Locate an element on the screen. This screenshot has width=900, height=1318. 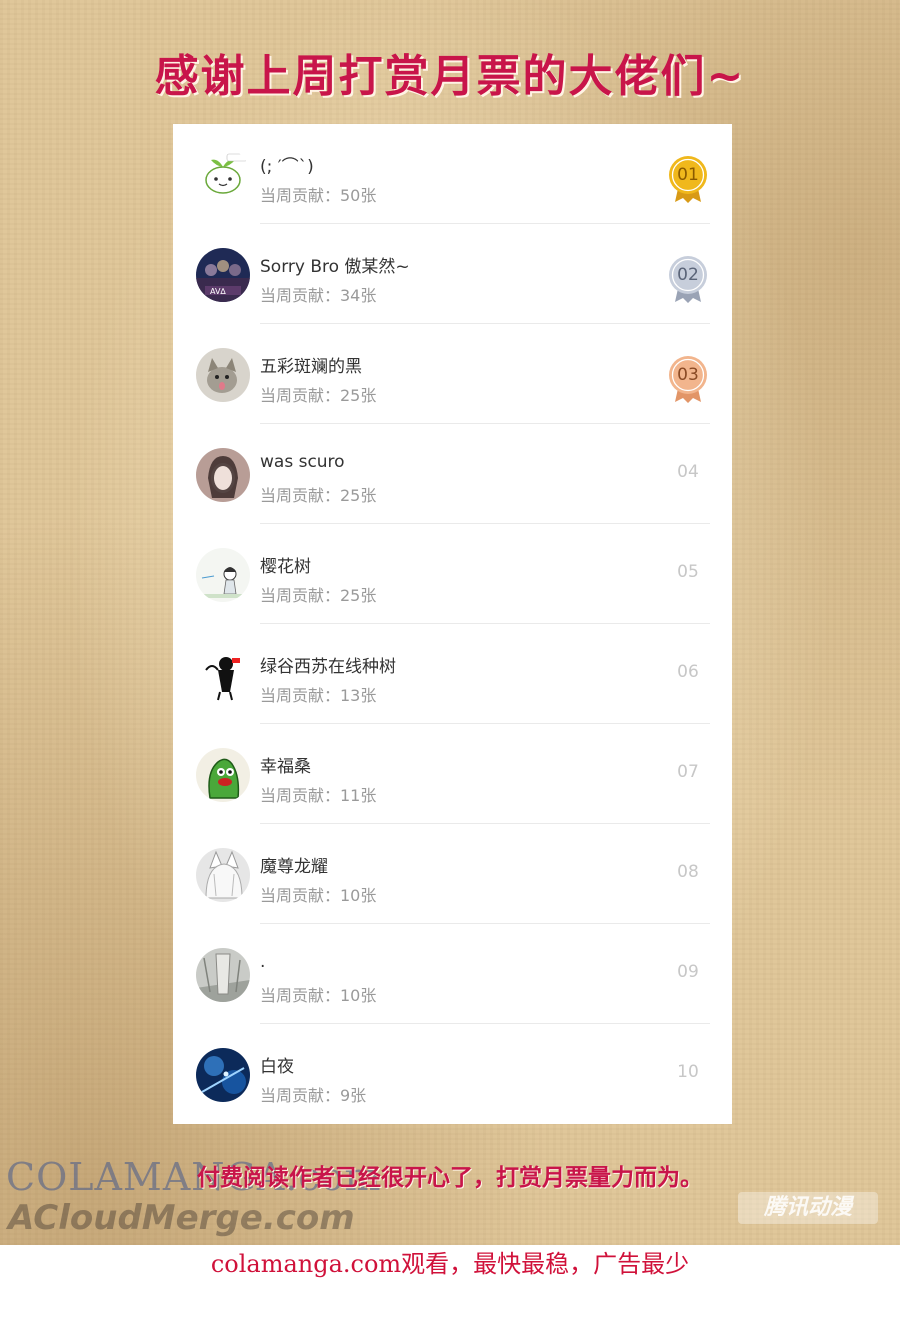
acloudmerge-watermark: ACloudMerge.com is located at coordinates (181, 1218).